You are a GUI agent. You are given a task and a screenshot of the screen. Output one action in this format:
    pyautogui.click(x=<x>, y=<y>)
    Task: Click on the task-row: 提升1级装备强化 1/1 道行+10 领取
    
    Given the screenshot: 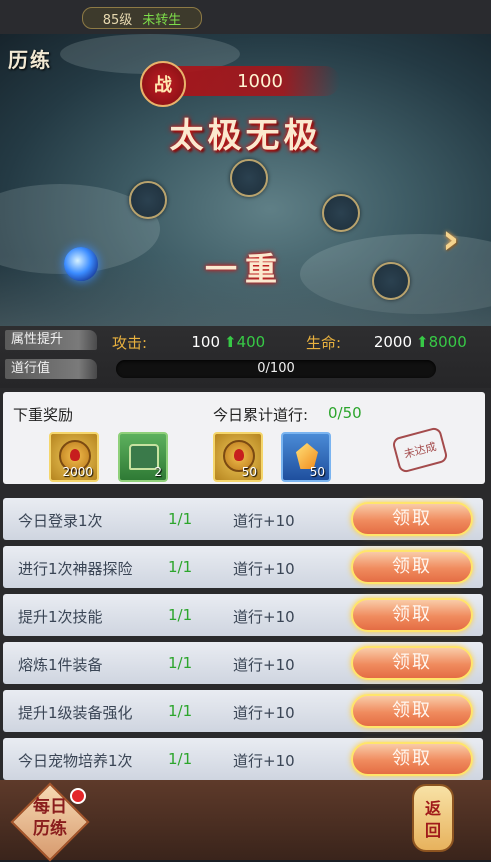 What is the action you would take?
    pyautogui.click(x=243, y=711)
    